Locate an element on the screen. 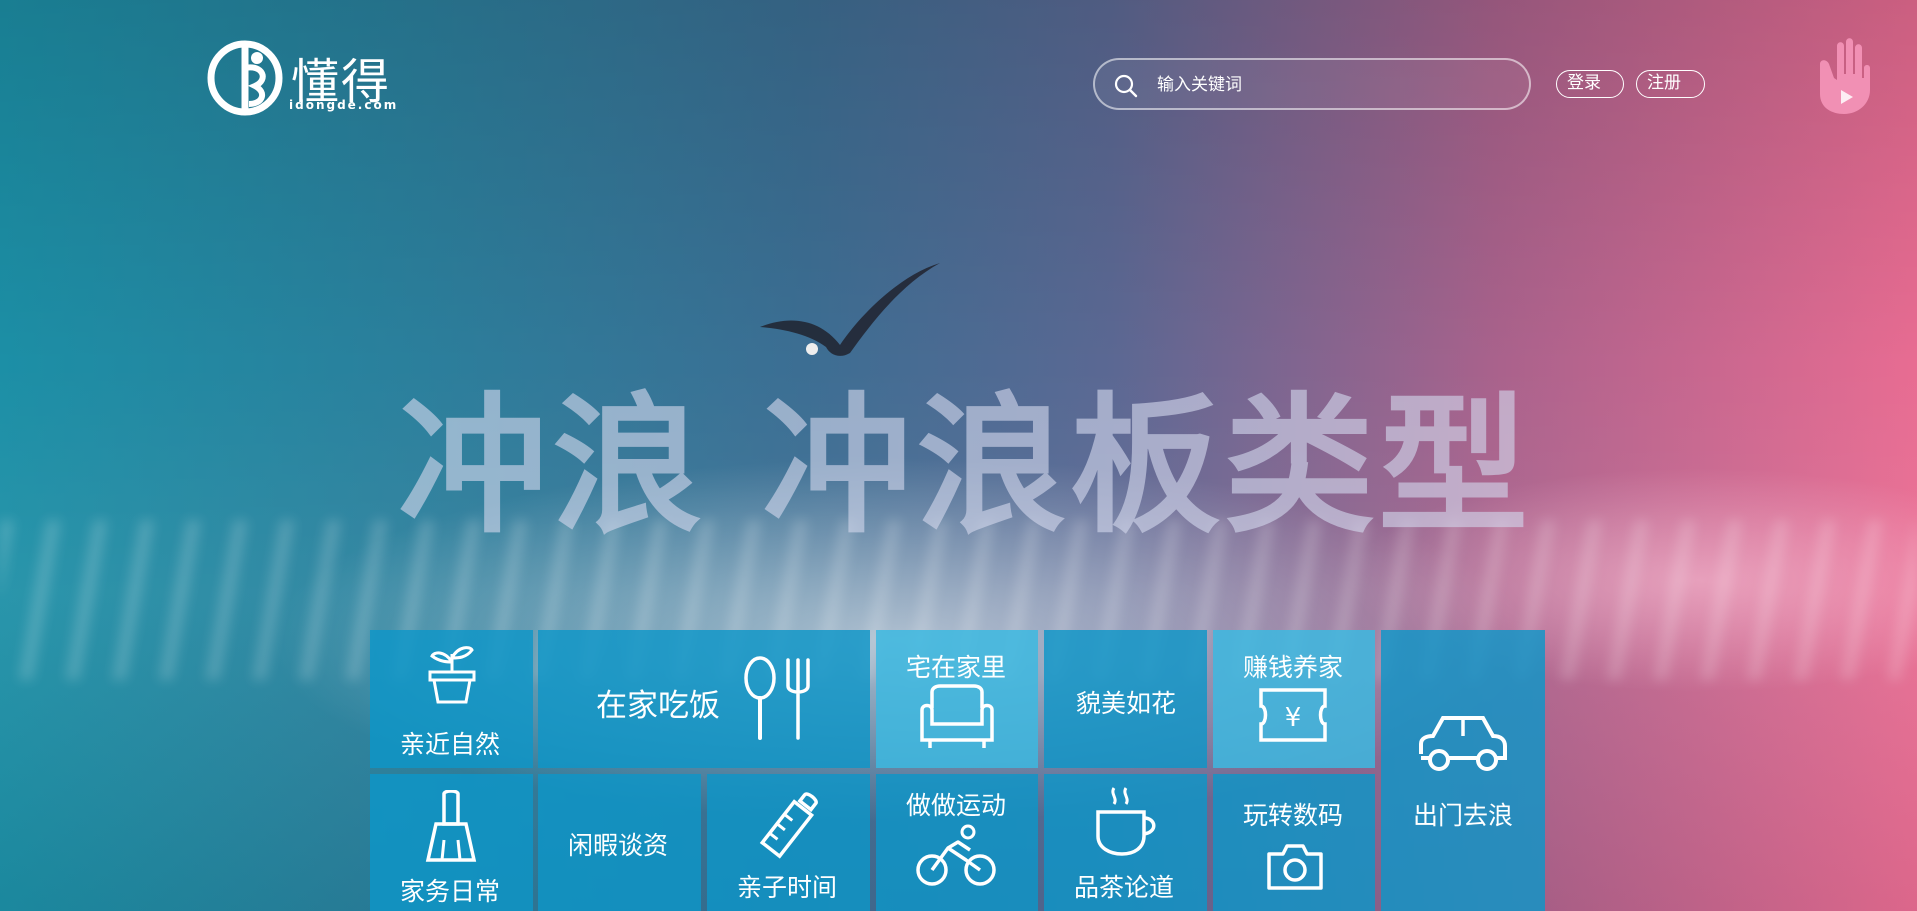  category-beauty: 貌美如花 is located at coordinates (1125, 699).